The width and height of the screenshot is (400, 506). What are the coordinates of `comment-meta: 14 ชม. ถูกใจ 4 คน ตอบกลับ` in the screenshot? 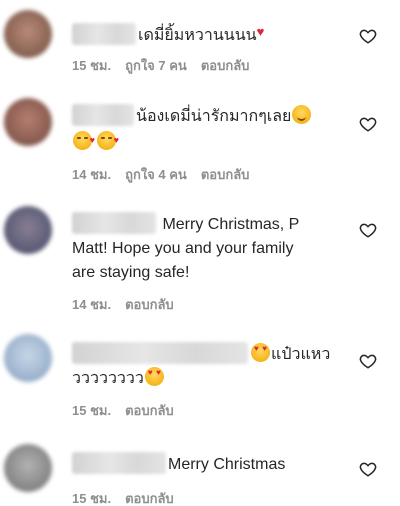 It's located at (167, 175).